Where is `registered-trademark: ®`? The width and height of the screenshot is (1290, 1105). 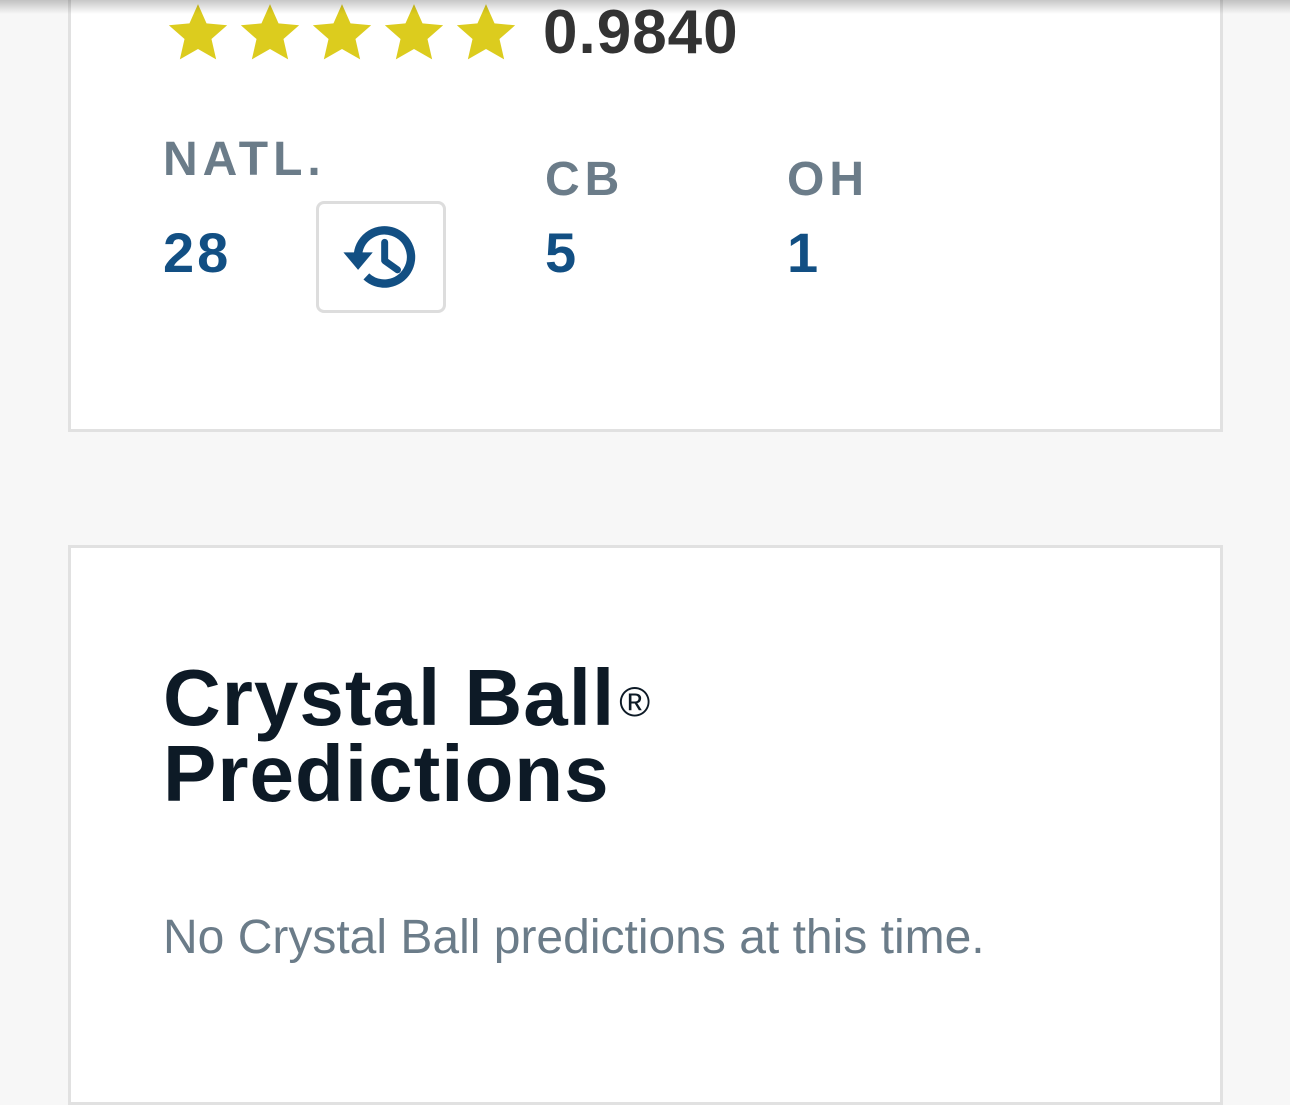 registered-trademark: ® is located at coordinates (635, 701).